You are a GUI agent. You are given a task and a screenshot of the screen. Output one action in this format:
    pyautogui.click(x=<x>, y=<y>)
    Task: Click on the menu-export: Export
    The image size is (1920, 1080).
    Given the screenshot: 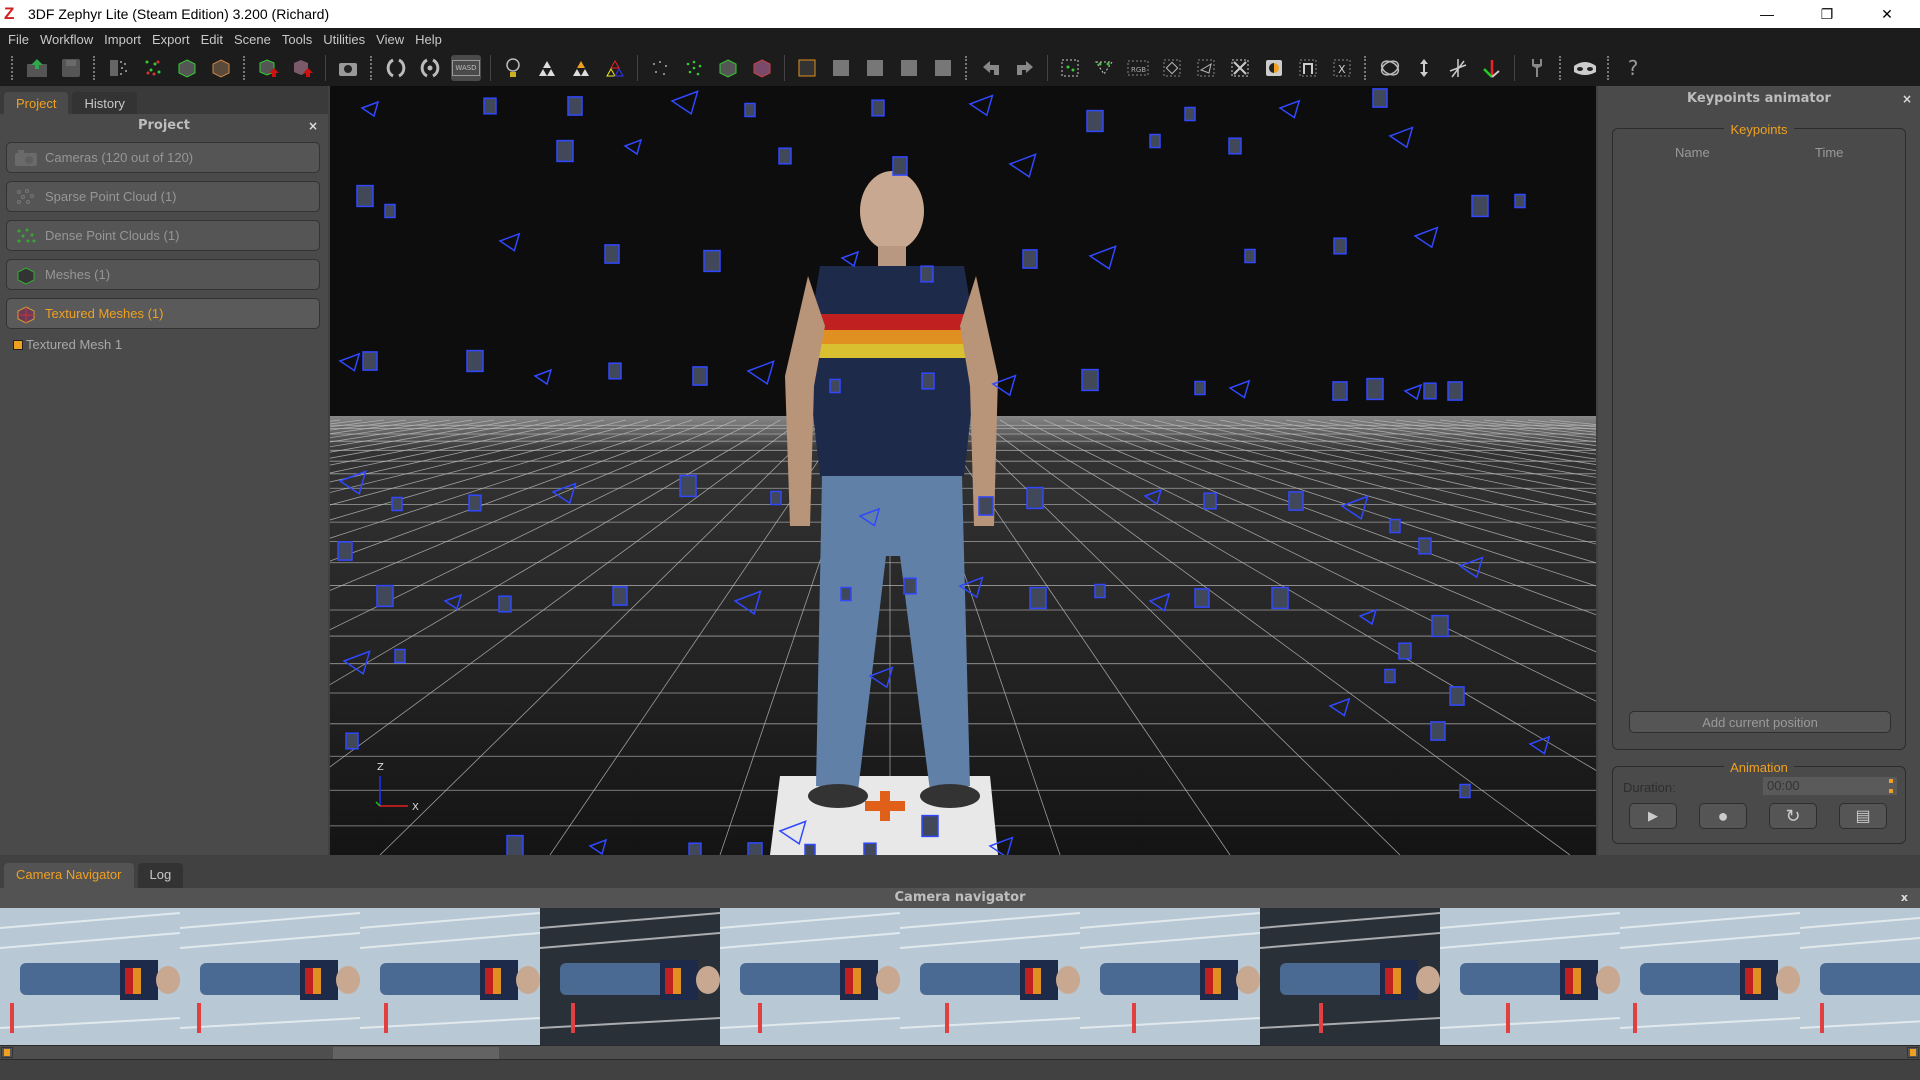 What is the action you would take?
    pyautogui.click(x=171, y=39)
    